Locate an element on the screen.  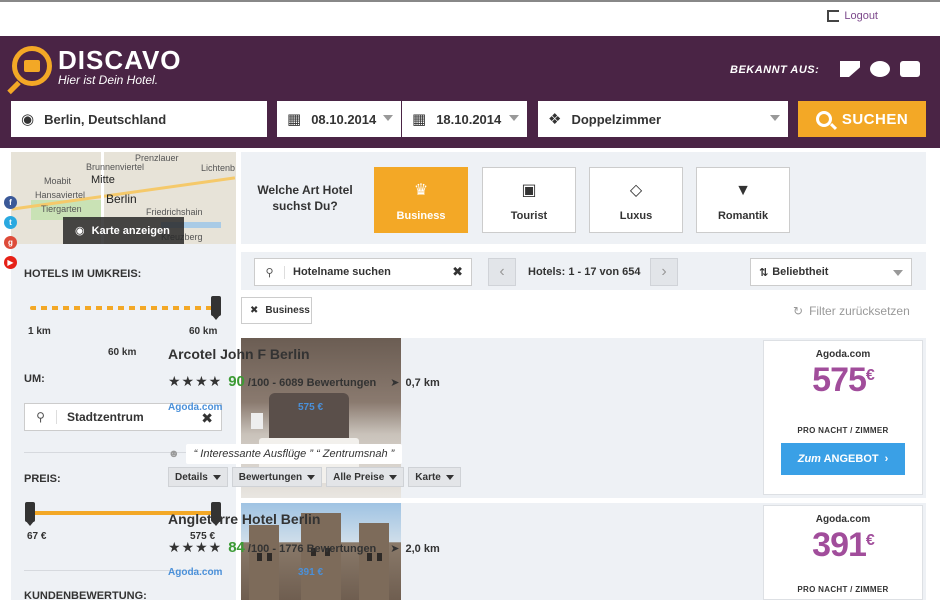
price-min-label: 67 € is located at coordinates (37, 536).